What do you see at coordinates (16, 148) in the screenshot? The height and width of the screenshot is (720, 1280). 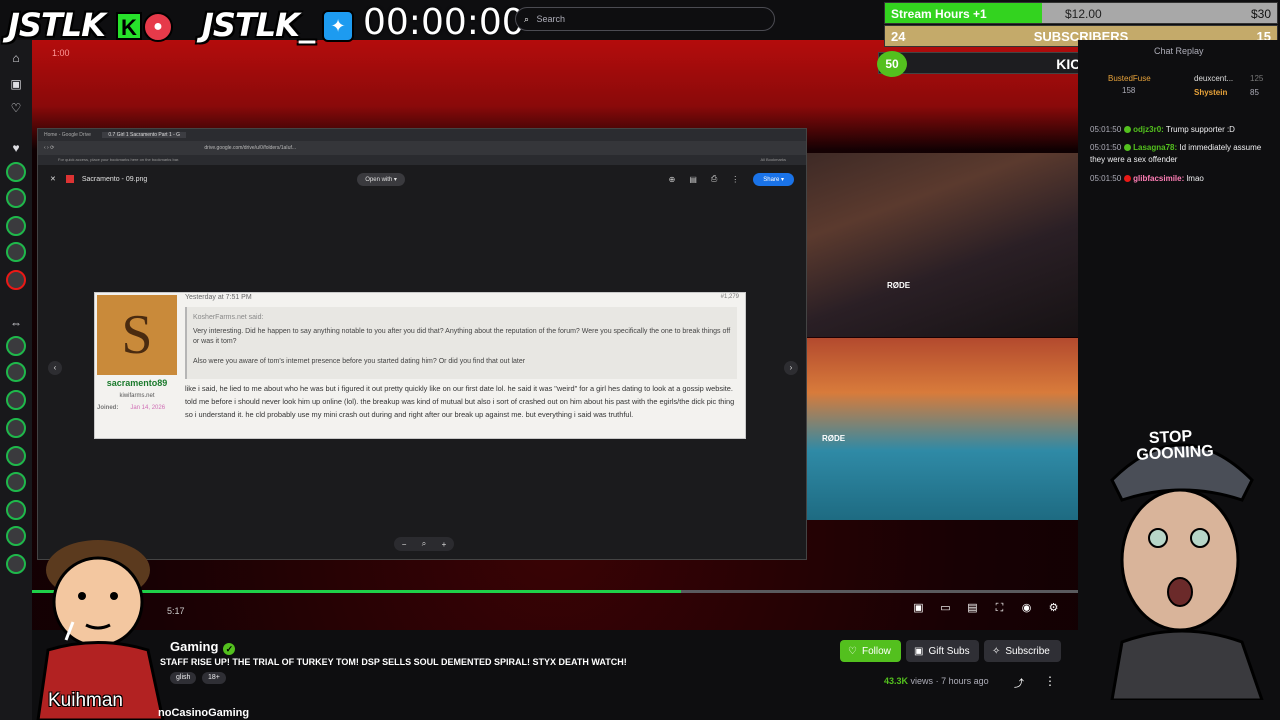 I see `following-heart-icon: ♥` at bounding box center [16, 148].